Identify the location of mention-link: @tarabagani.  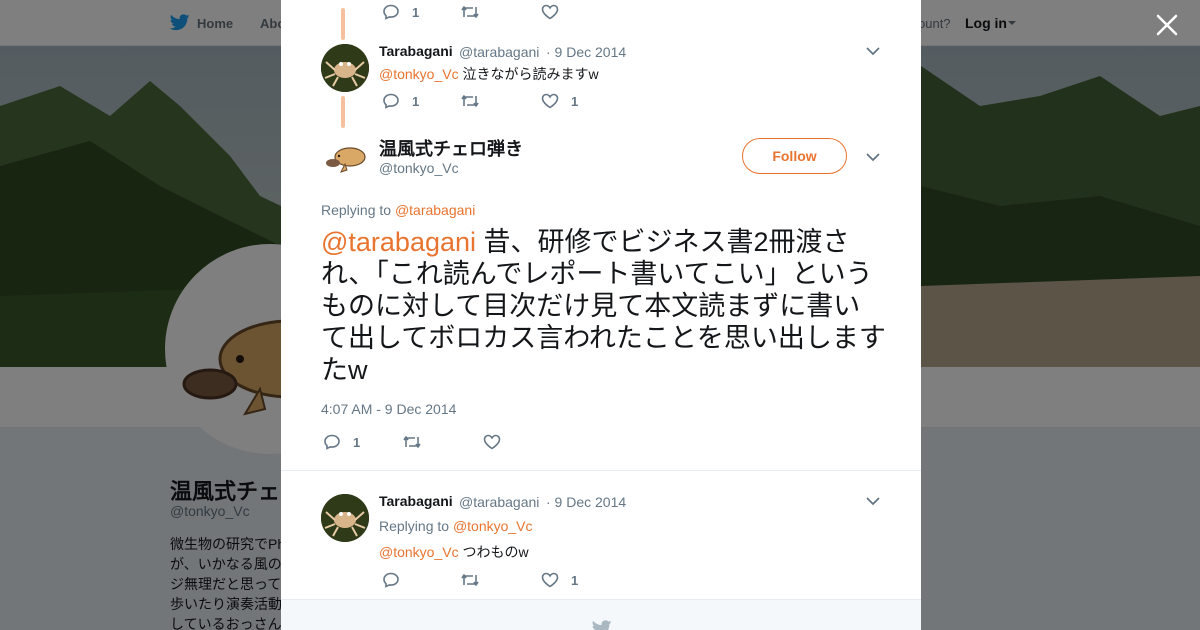
(398, 242).